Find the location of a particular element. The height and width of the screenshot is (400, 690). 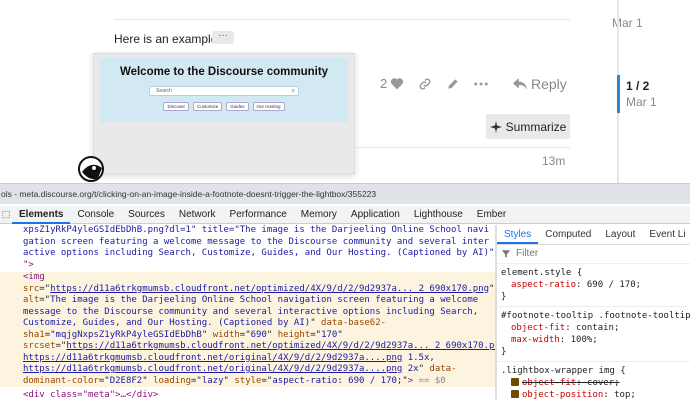

styles-tab-bar: Styles Computed Layout Event Li is located at coordinates (593, 235).